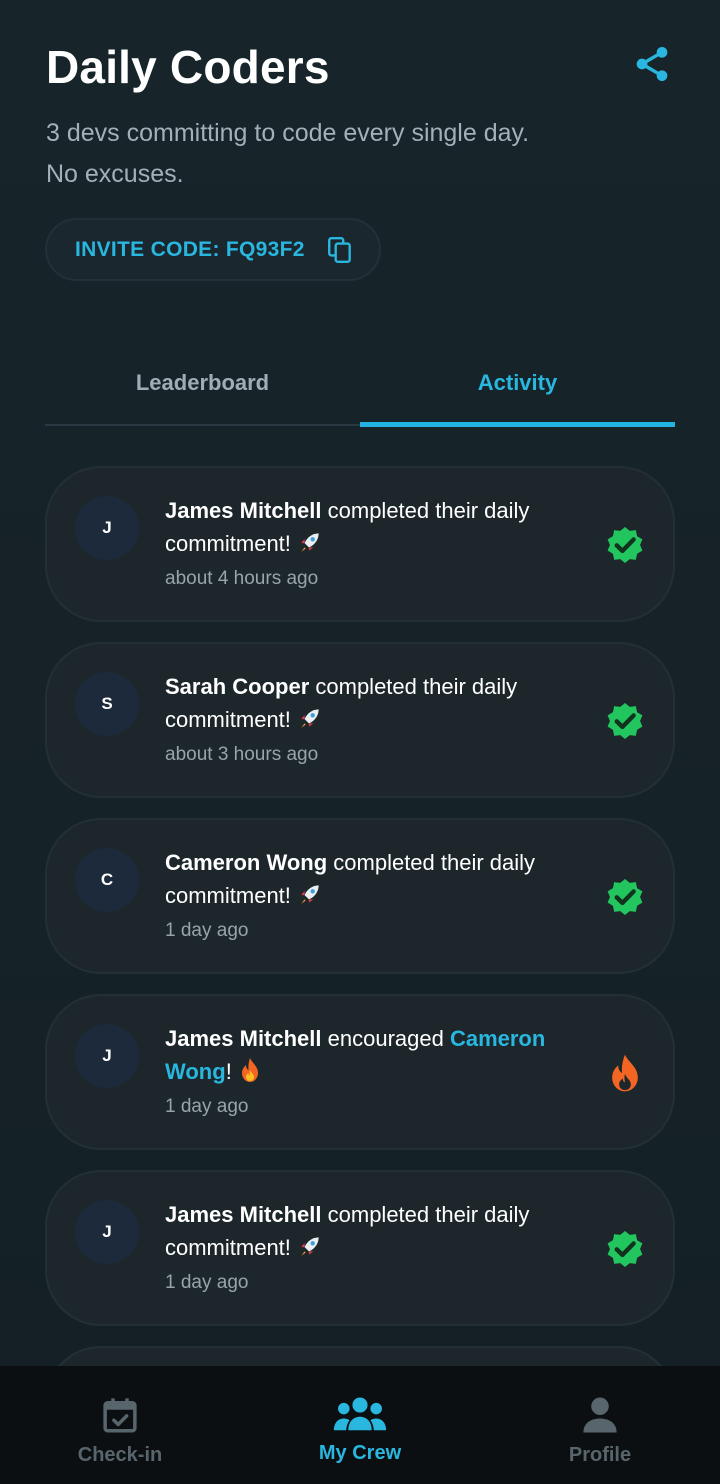 Image resolution: width=720 pixels, height=1484 pixels. Describe the element at coordinates (107, 704) in the screenshot. I see `avatar: S` at that location.